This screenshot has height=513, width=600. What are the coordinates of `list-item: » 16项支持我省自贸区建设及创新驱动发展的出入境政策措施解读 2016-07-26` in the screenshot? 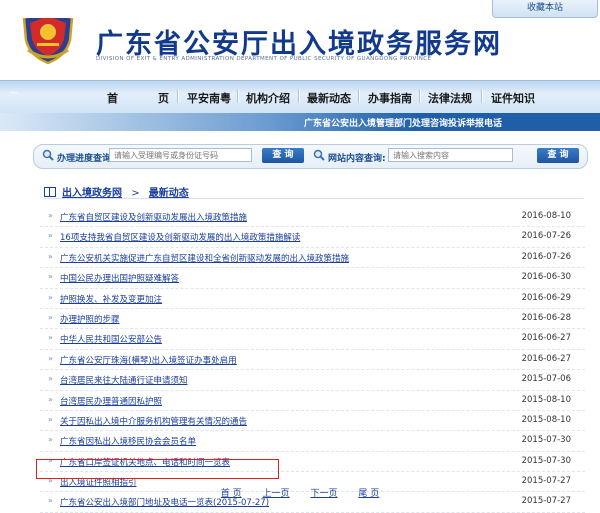 It's located at (312, 237).